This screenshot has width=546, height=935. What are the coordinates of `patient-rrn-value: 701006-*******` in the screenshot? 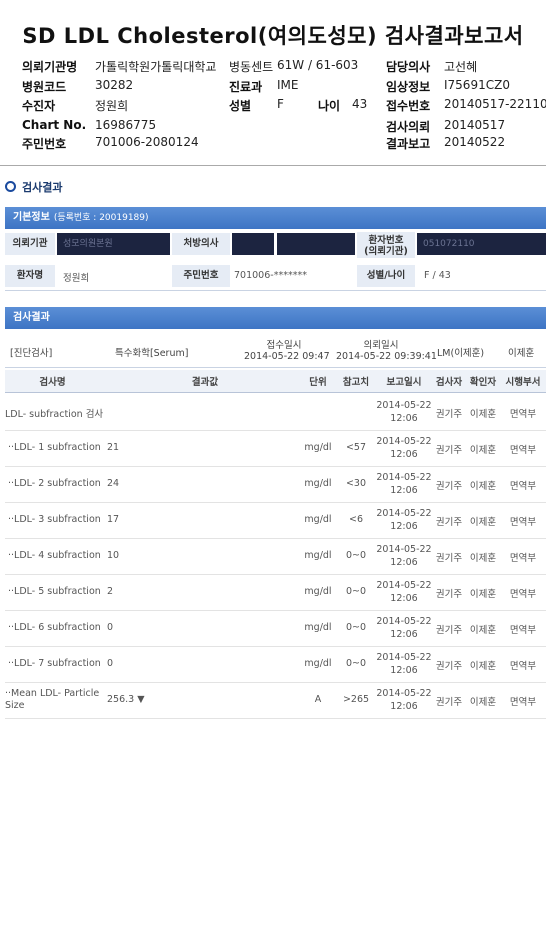 It's located at (270, 275).